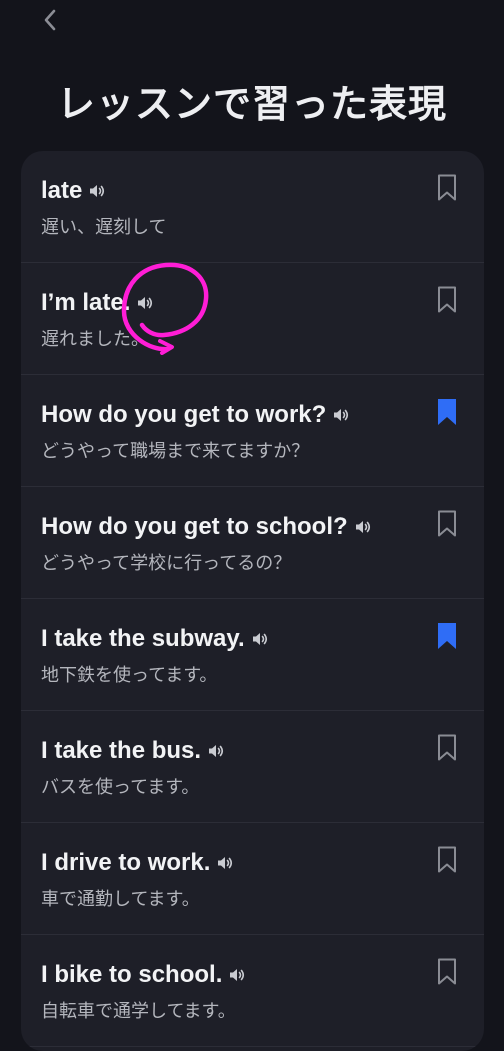 This screenshot has width=504, height=1051. I want to click on list-item: late 遅い、遅刻して, so click(252, 207).